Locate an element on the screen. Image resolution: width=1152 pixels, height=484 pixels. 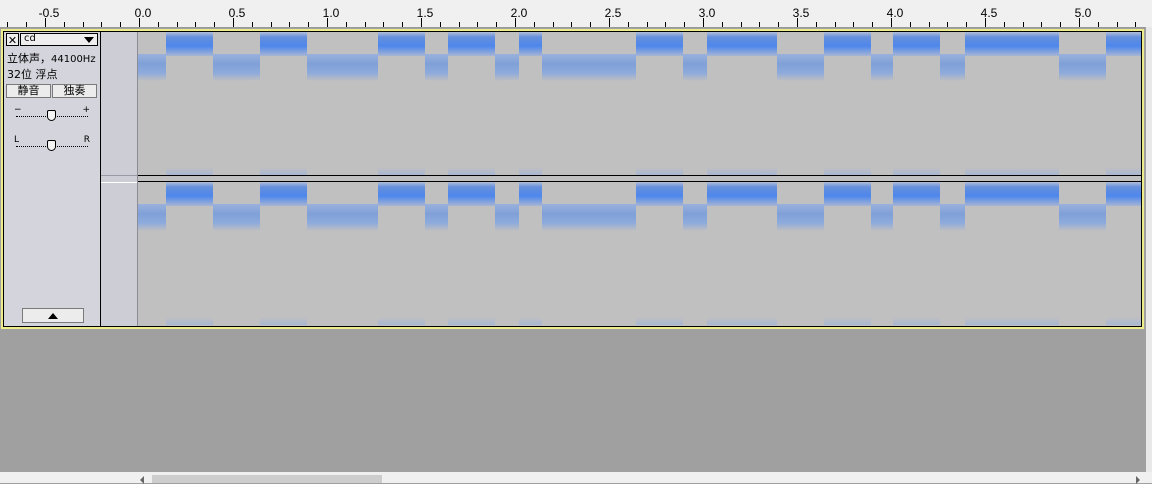
horizontal-scrollbar is located at coordinates (576, 478).